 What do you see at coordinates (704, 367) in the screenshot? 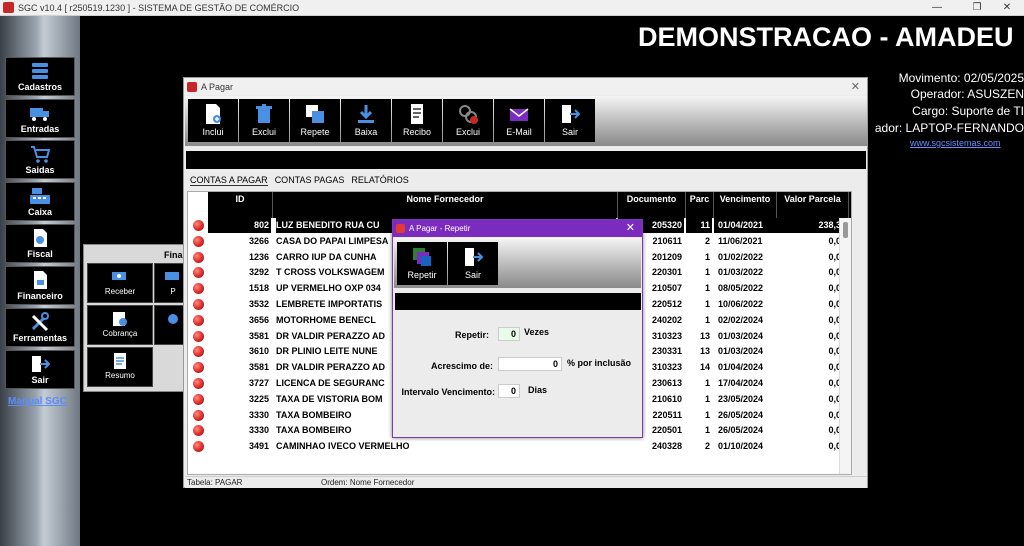
I see `cell-parc: 14` at bounding box center [704, 367].